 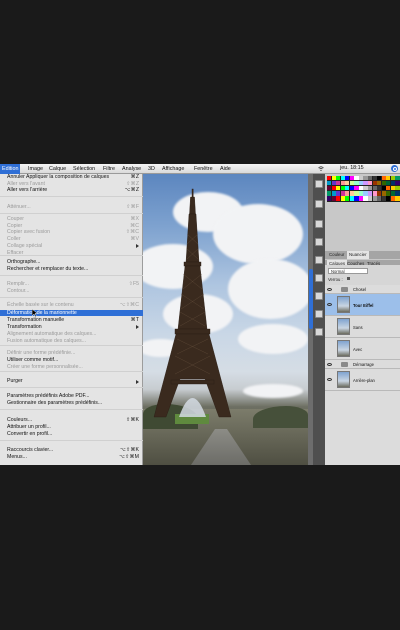 What do you see at coordinates (348, 271) in the screenshot?
I see `blend-mode-select: Normal` at bounding box center [348, 271].